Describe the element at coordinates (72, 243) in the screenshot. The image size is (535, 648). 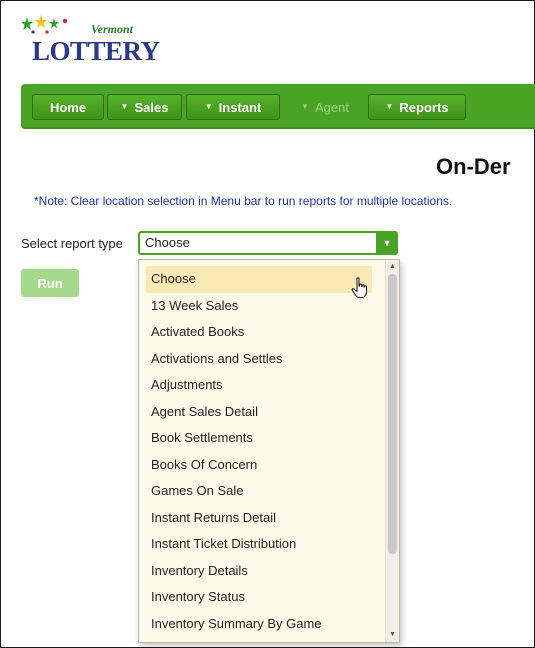
I see `report-type-label: Select report type` at that location.